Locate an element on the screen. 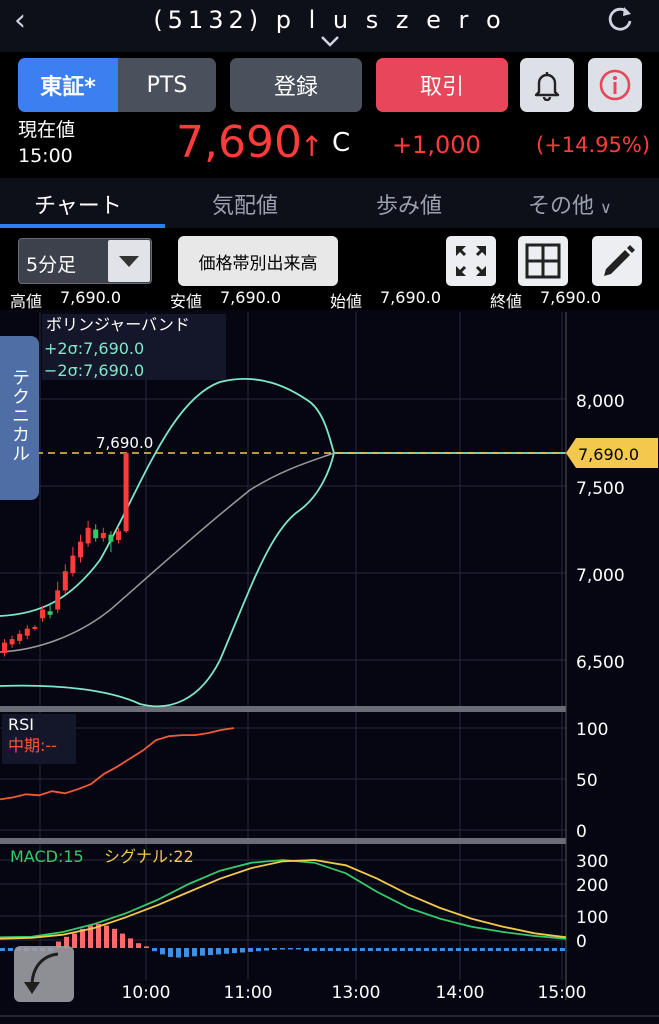 Image resolution: width=659 pixels, height=1024 pixels. grid-icon is located at coordinates (543, 261).